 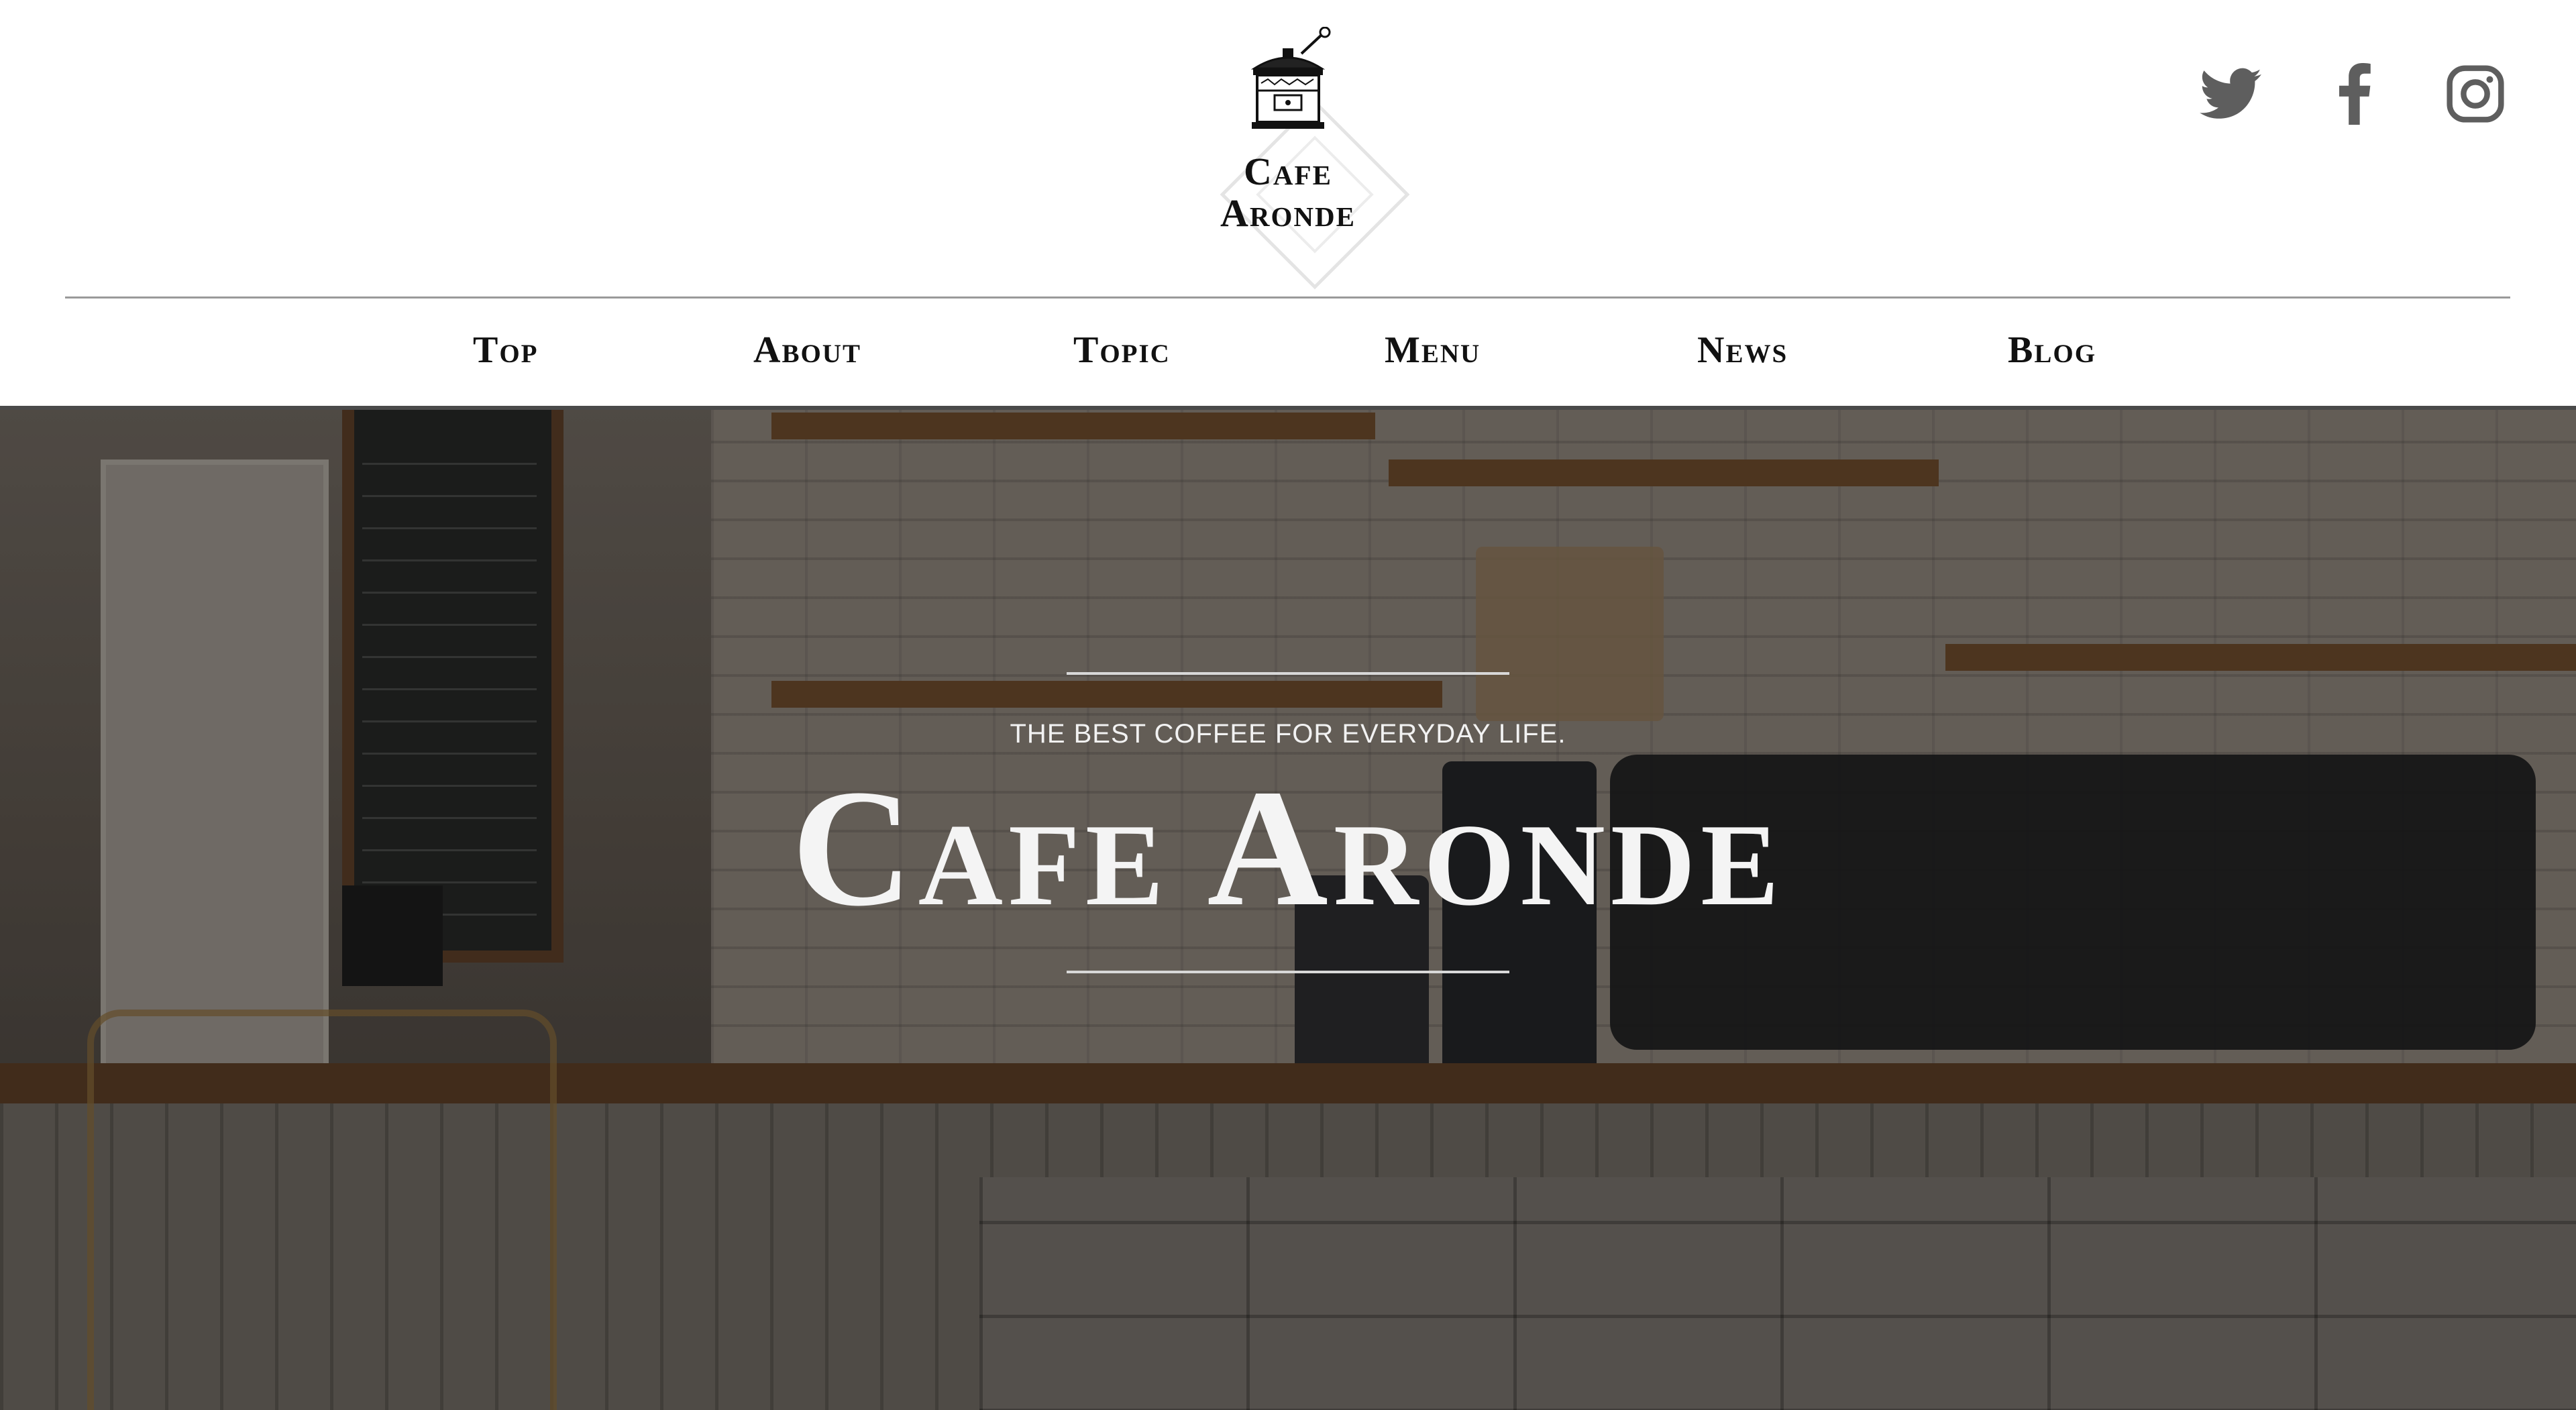 What do you see at coordinates (1288, 673) in the screenshot?
I see `hero-rule-top` at bounding box center [1288, 673].